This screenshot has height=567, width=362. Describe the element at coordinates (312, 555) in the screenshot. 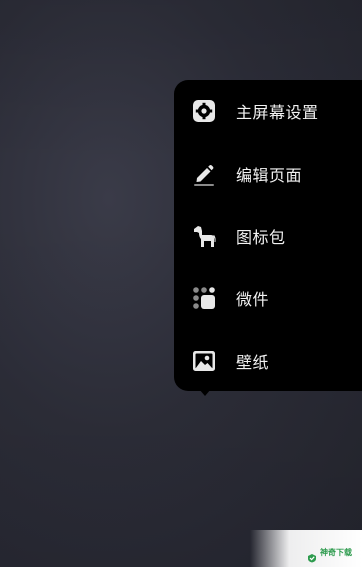

I see `watermark-logo-icon` at that location.